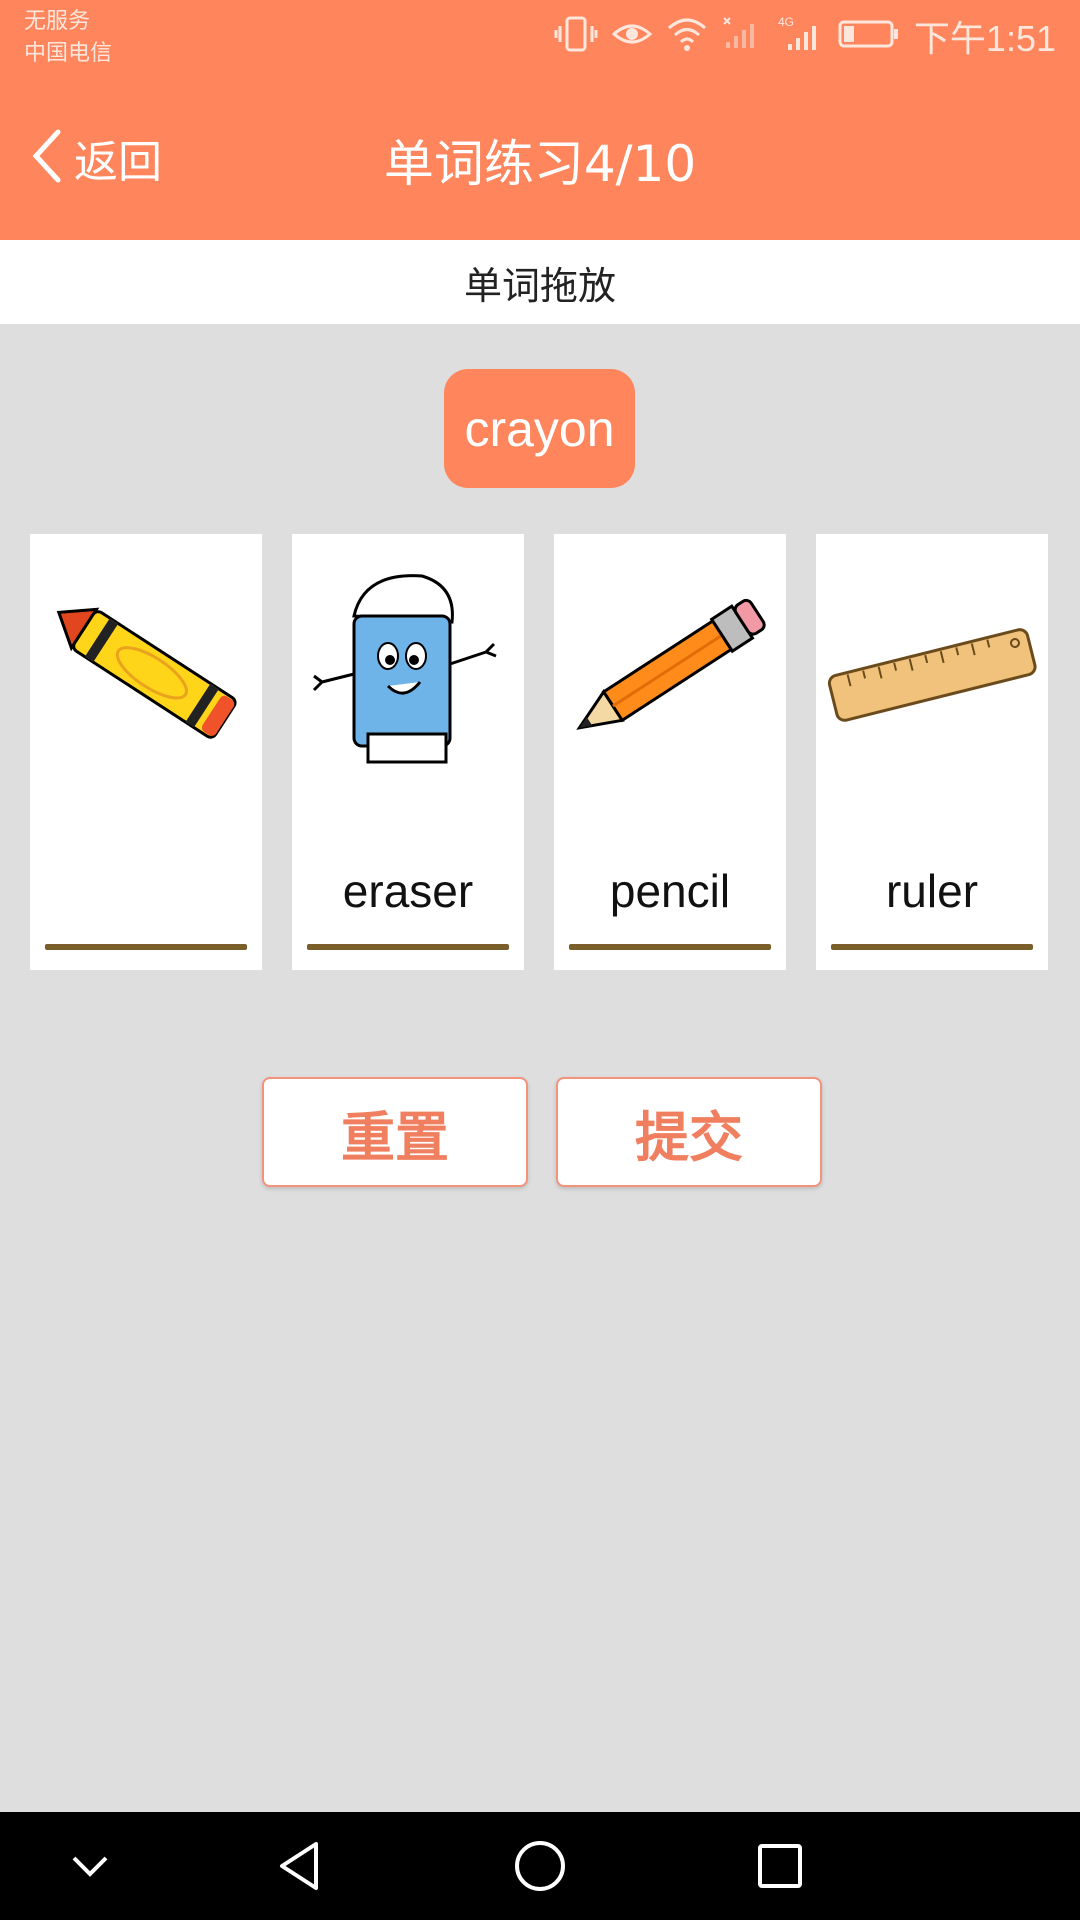 The width and height of the screenshot is (1080, 1920). I want to click on card-answer-eraser: eraser, so click(408, 891).